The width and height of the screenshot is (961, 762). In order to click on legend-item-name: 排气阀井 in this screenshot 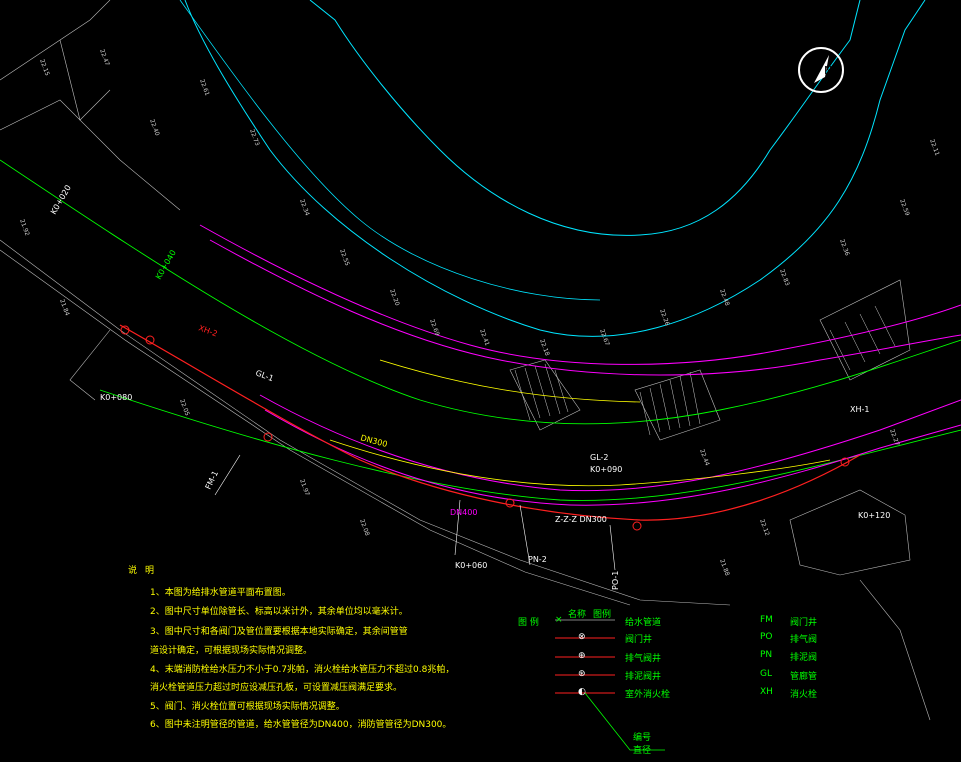, I will do `click(643, 659)`.